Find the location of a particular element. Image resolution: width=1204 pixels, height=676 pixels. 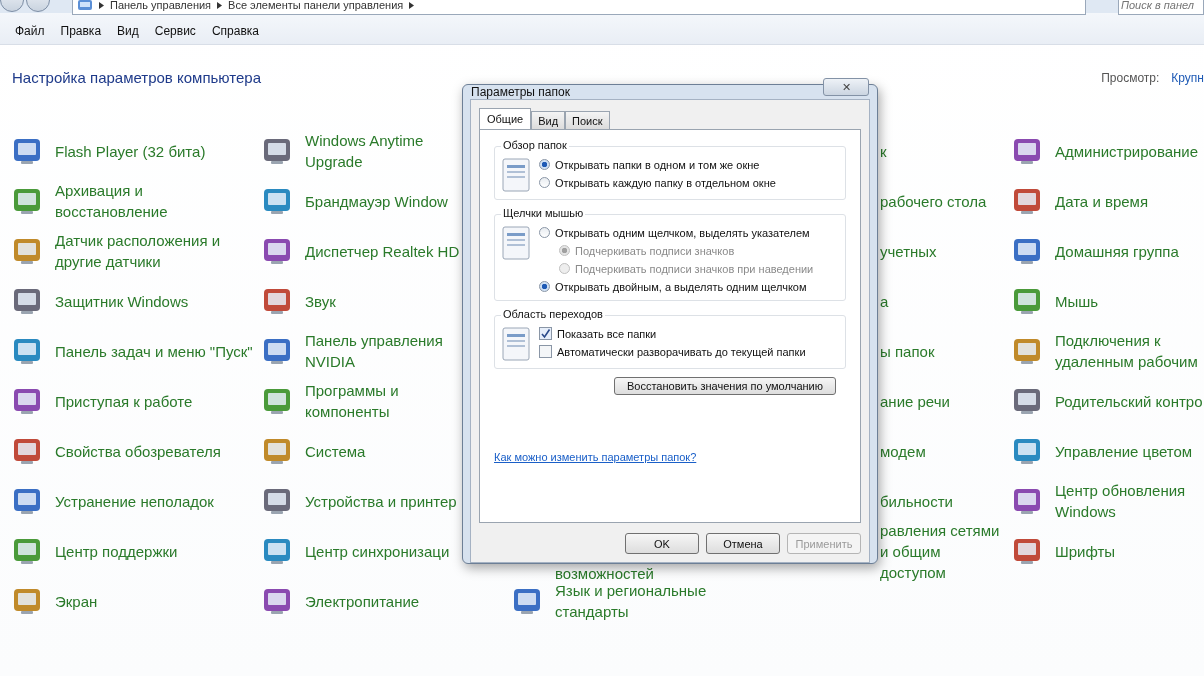

option-label: Подчеркивать подписи значков is located at coordinates (655, 250).